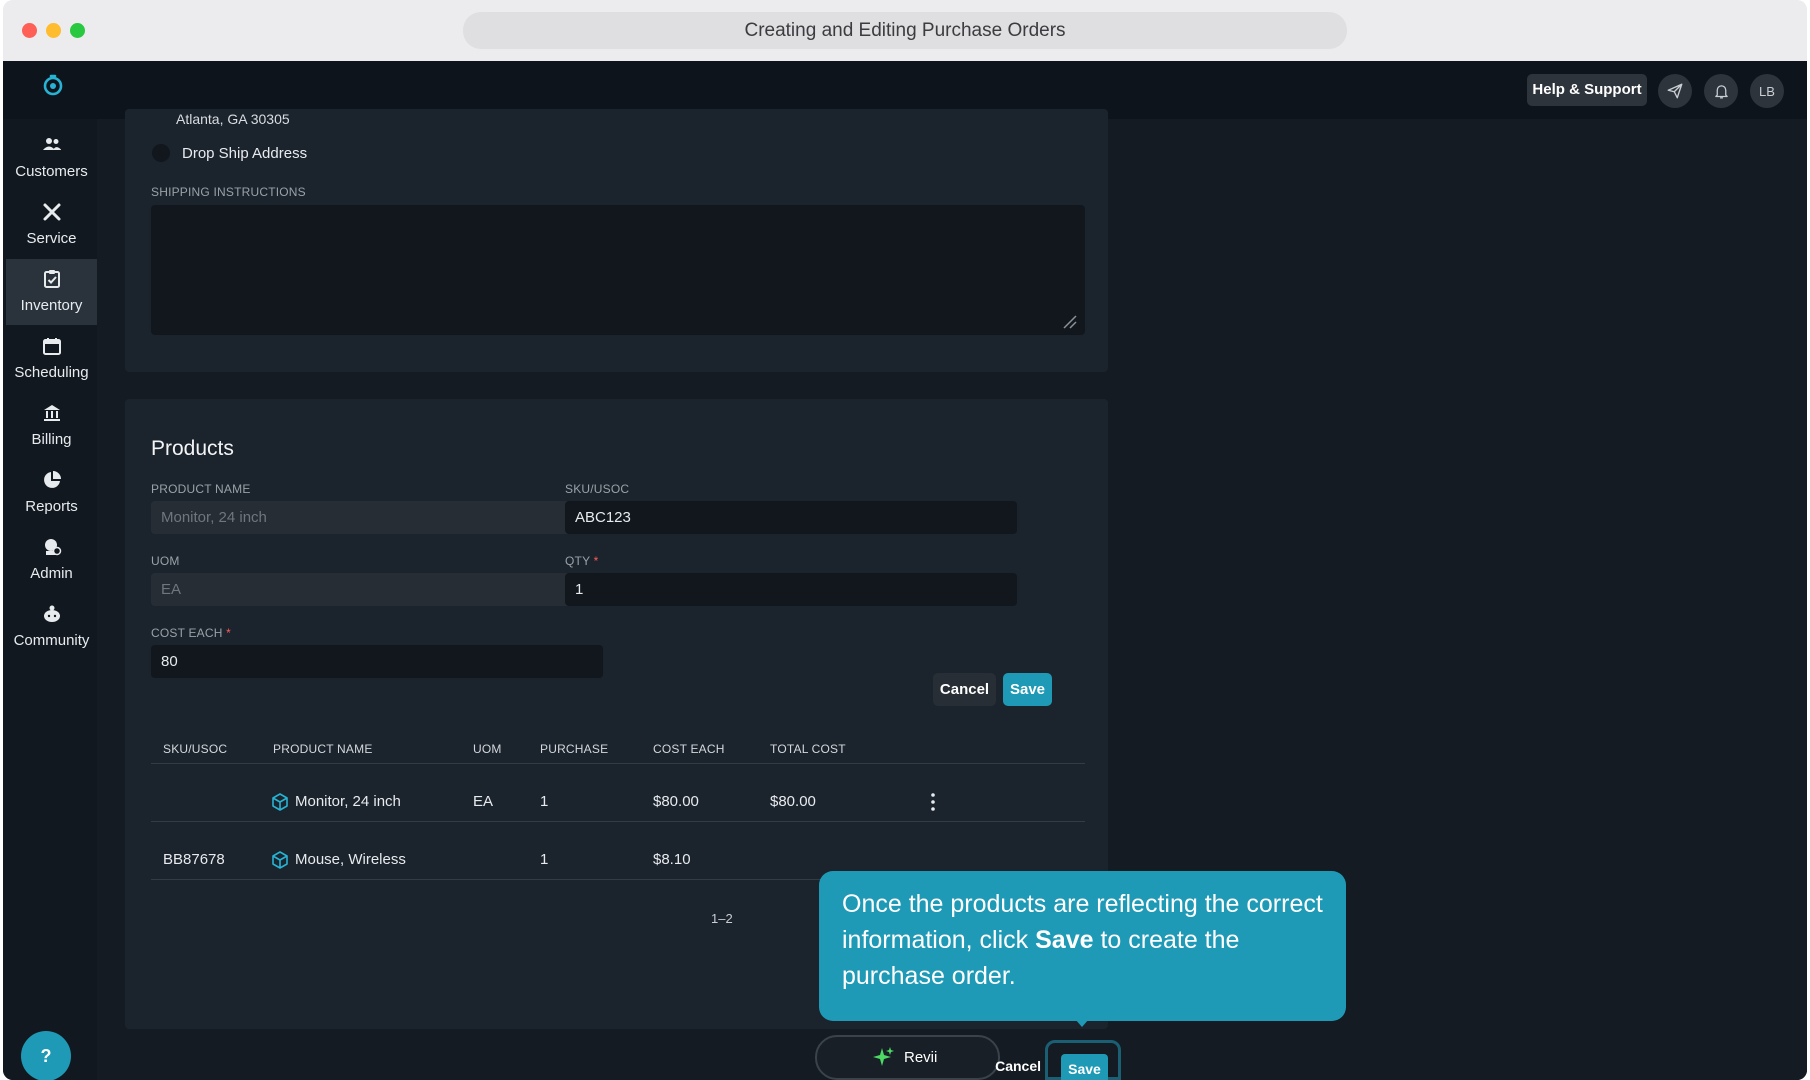  I want to click on sidebar-item-admin: Admin, so click(51, 560).